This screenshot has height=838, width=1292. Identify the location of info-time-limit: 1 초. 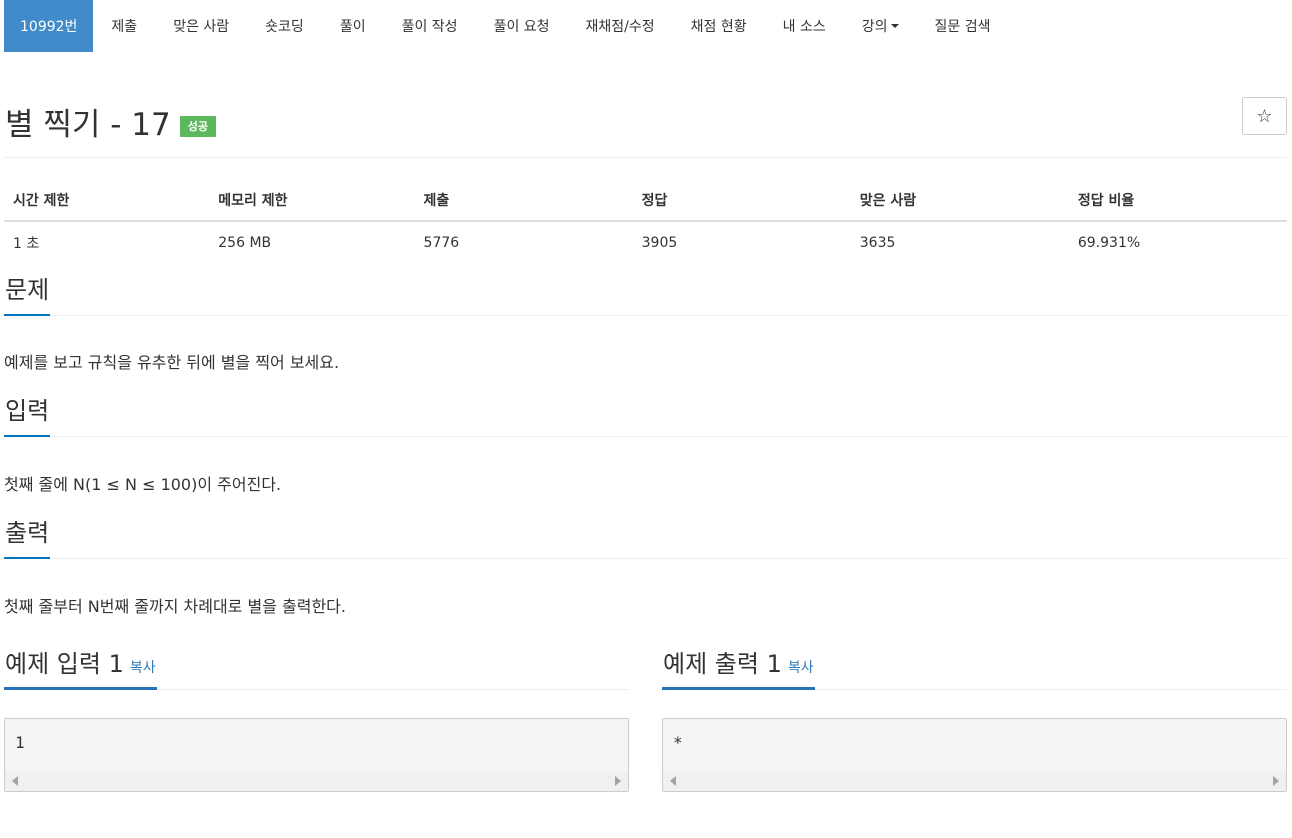
(26, 244).